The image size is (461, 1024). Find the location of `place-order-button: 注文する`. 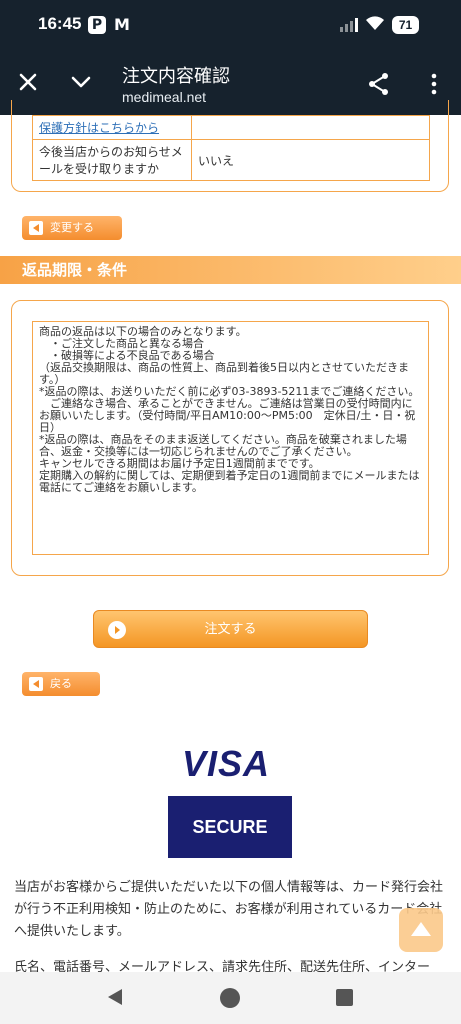

place-order-button: 注文する is located at coordinates (230, 629).